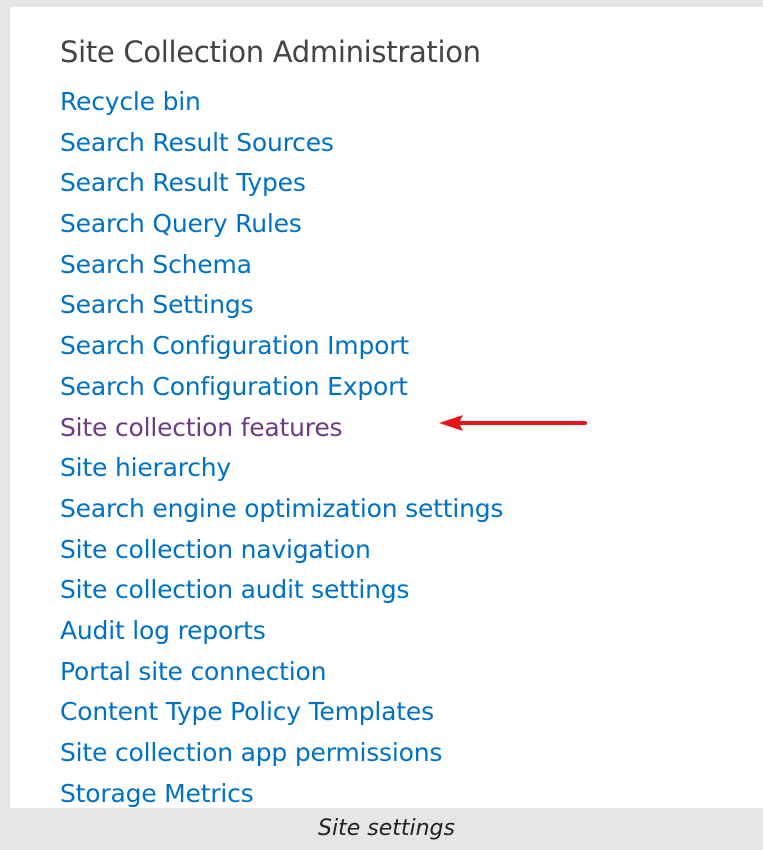 The image size is (763, 850). What do you see at coordinates (281, 590) in the screenshot?
I see `link-site-collection-audit-settings: Site collection audit settings` at bounding box center [281, 590].